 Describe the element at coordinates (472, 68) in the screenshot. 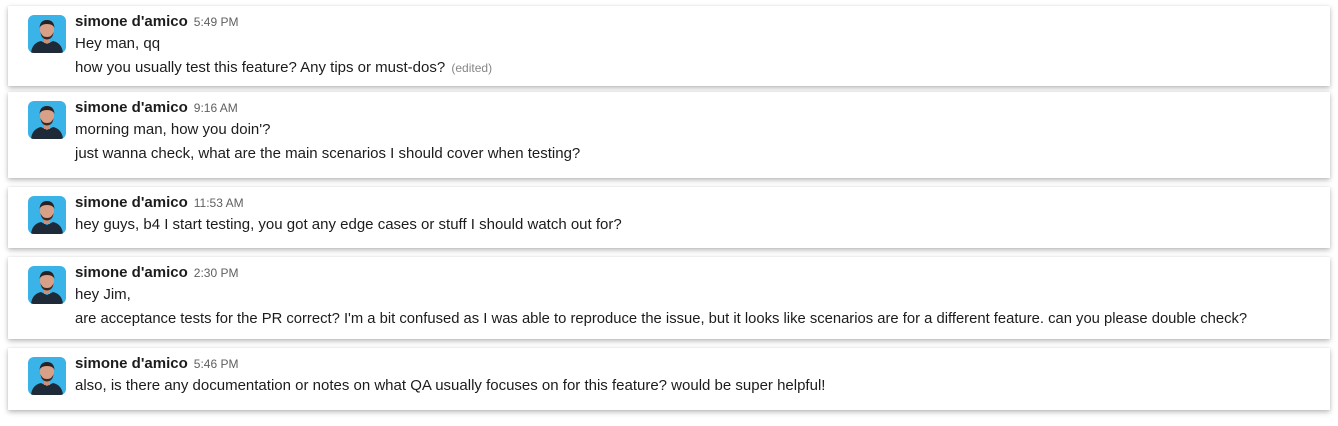

I see `edited-label: (edited)` at that location.